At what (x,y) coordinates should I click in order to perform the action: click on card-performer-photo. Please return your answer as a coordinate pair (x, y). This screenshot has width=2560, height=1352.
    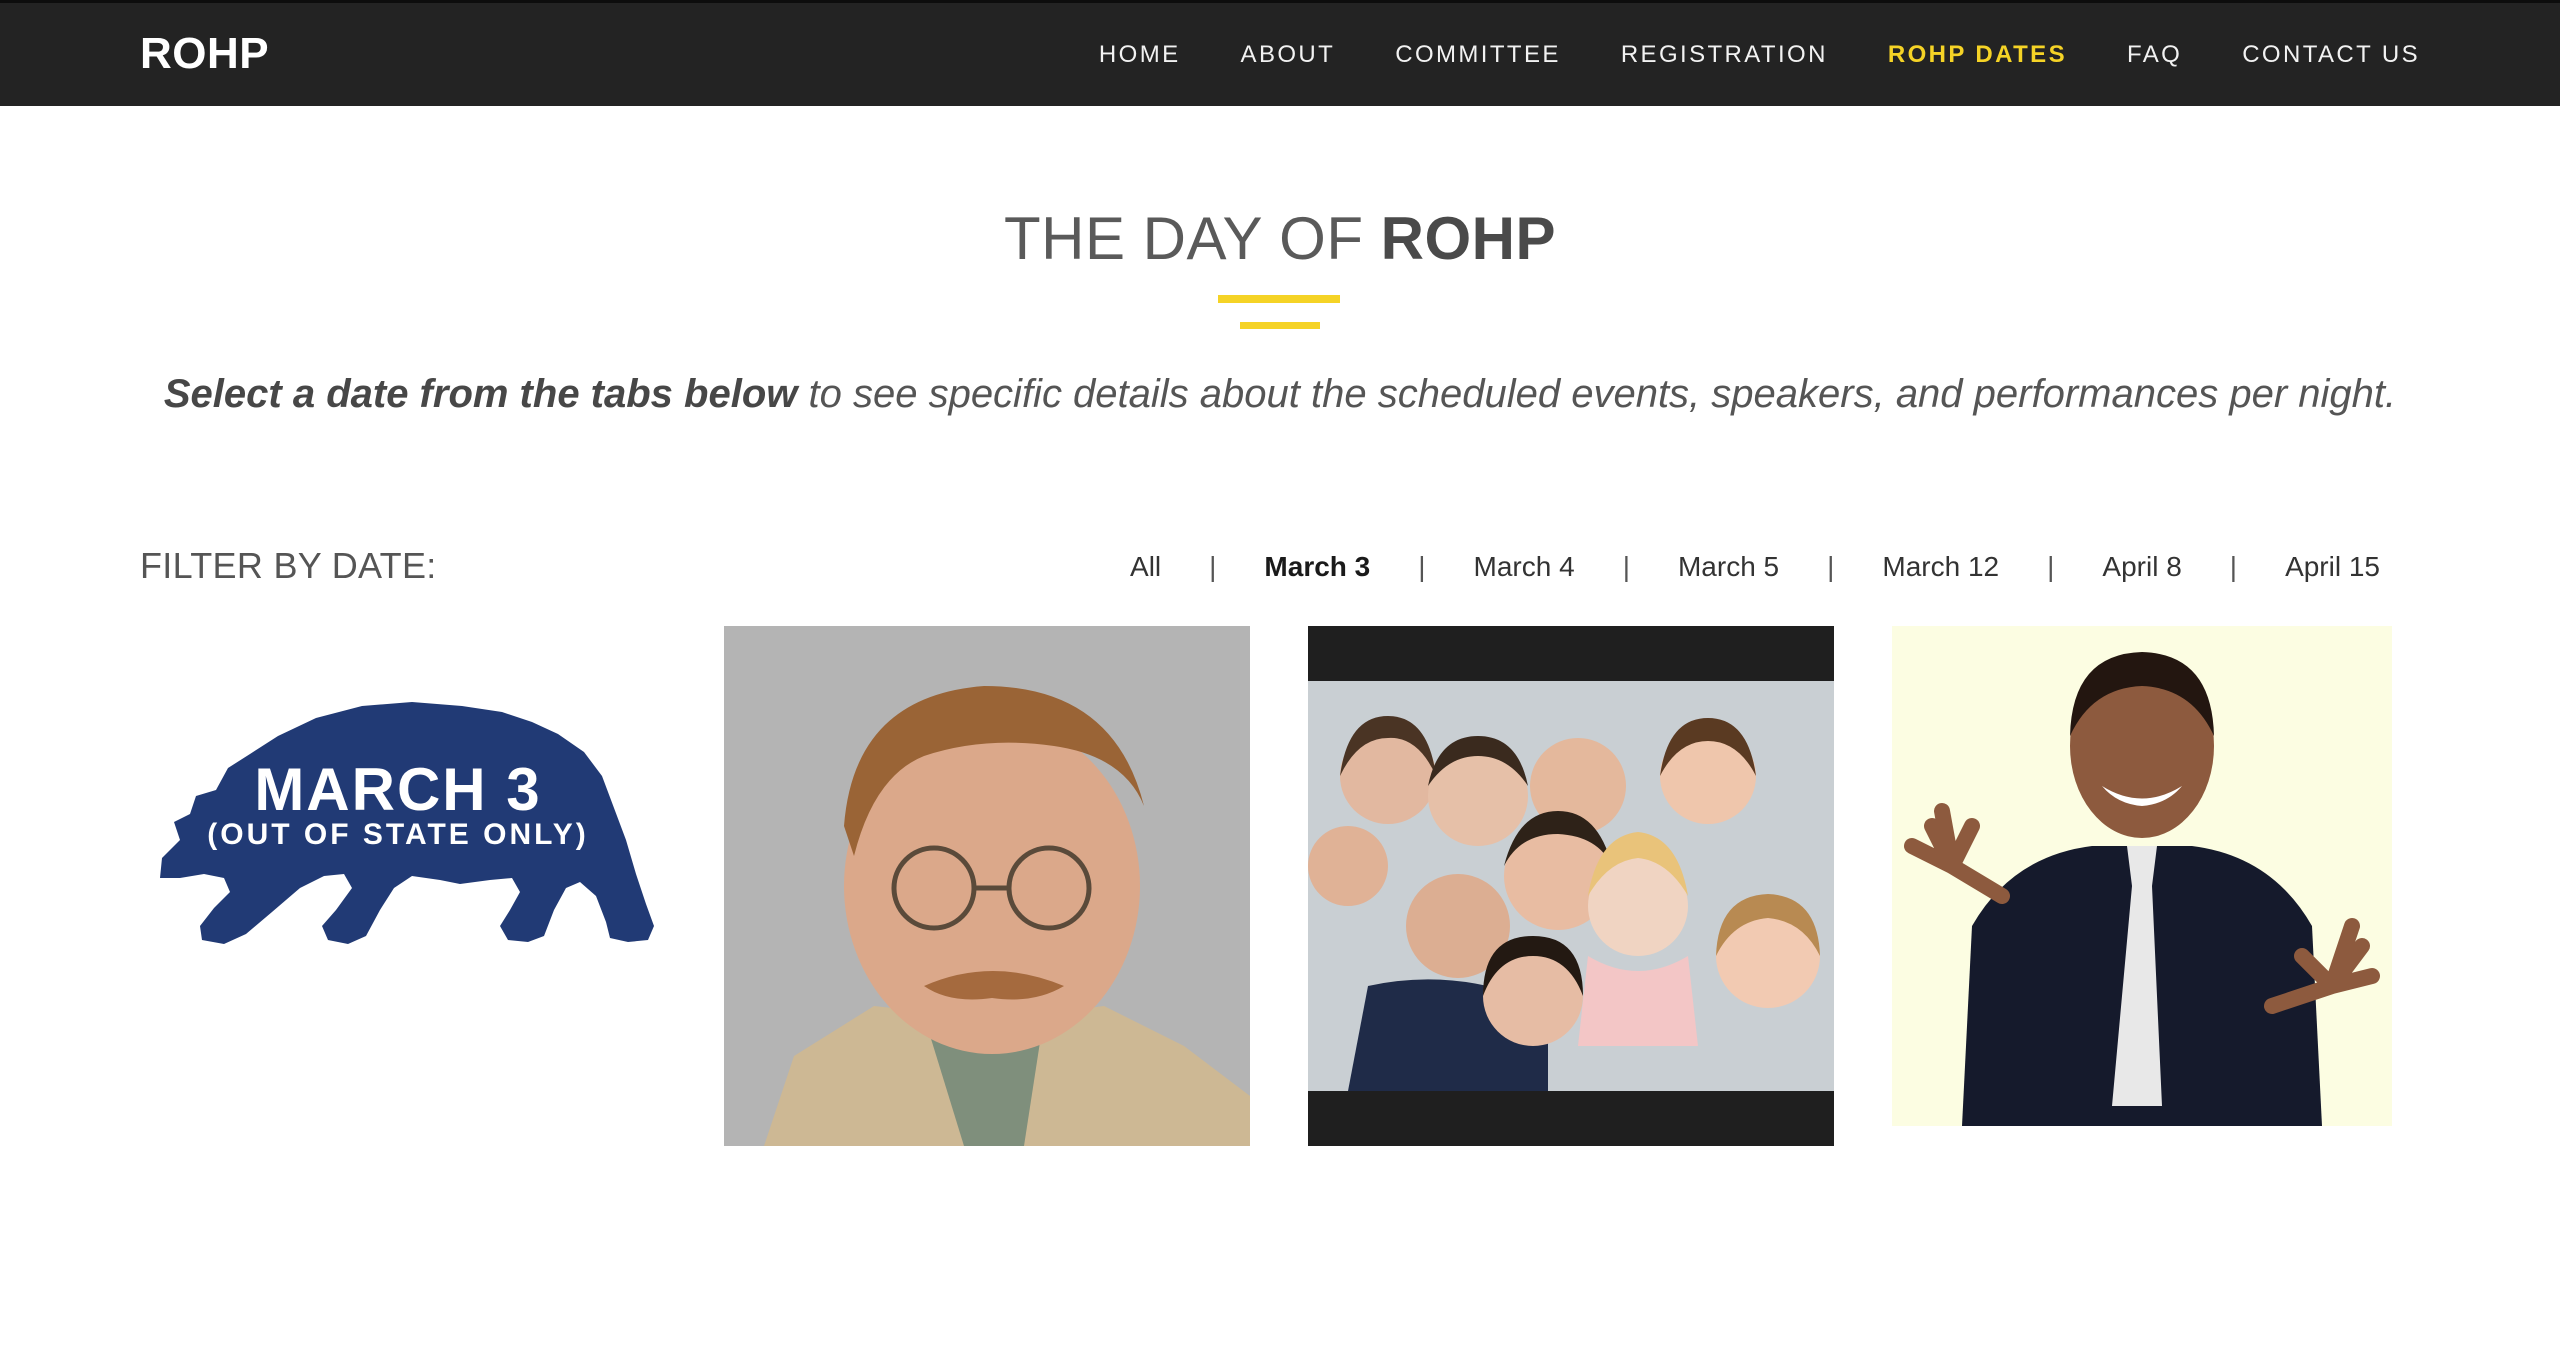
    Looking at the image, I should click on (2142, 876).